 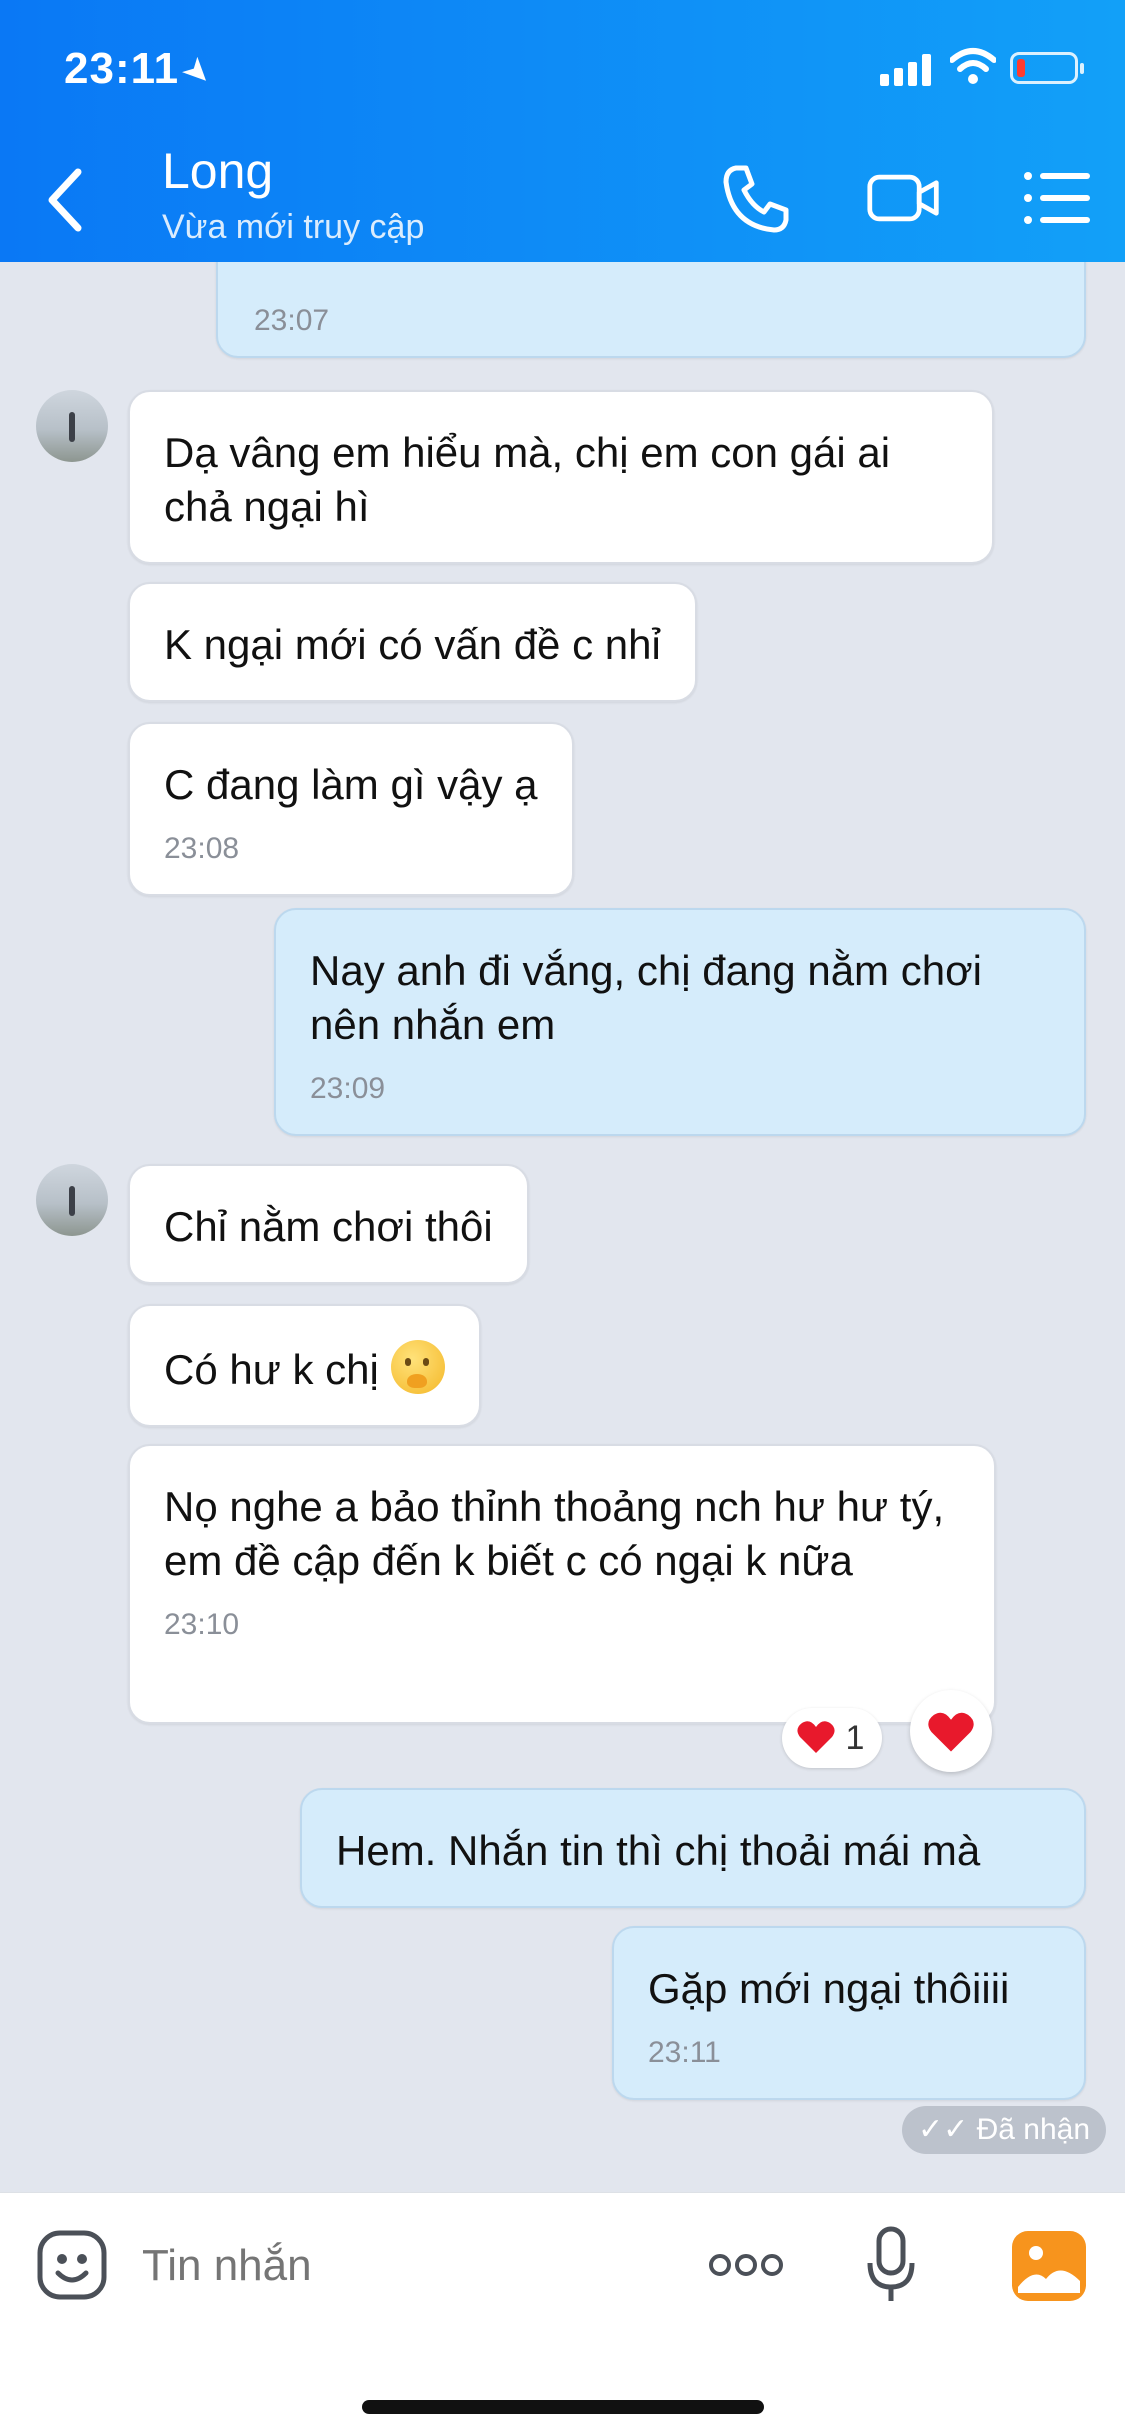 I want to click on message-text: Có hư k chị, so click(x=271, y=1369).